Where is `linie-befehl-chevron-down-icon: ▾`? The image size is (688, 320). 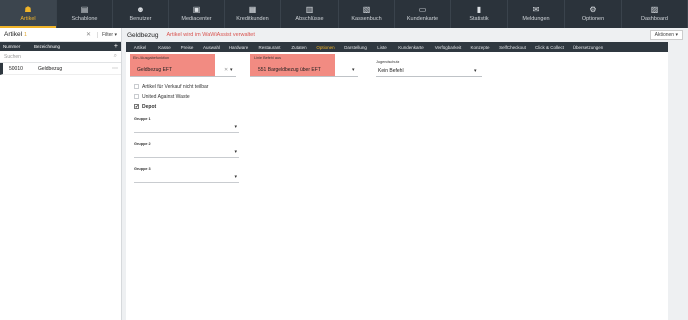 linie-befehl-chevron-down-icon: ▾ is located at coordinates (353, 70).